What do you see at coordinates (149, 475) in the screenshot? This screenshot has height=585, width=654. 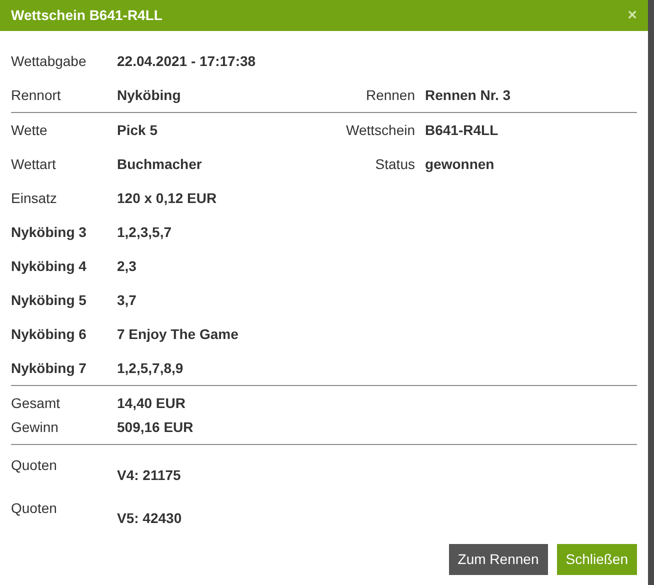 I see `field-value: V4: 21175` at bounding box center [149, 475].